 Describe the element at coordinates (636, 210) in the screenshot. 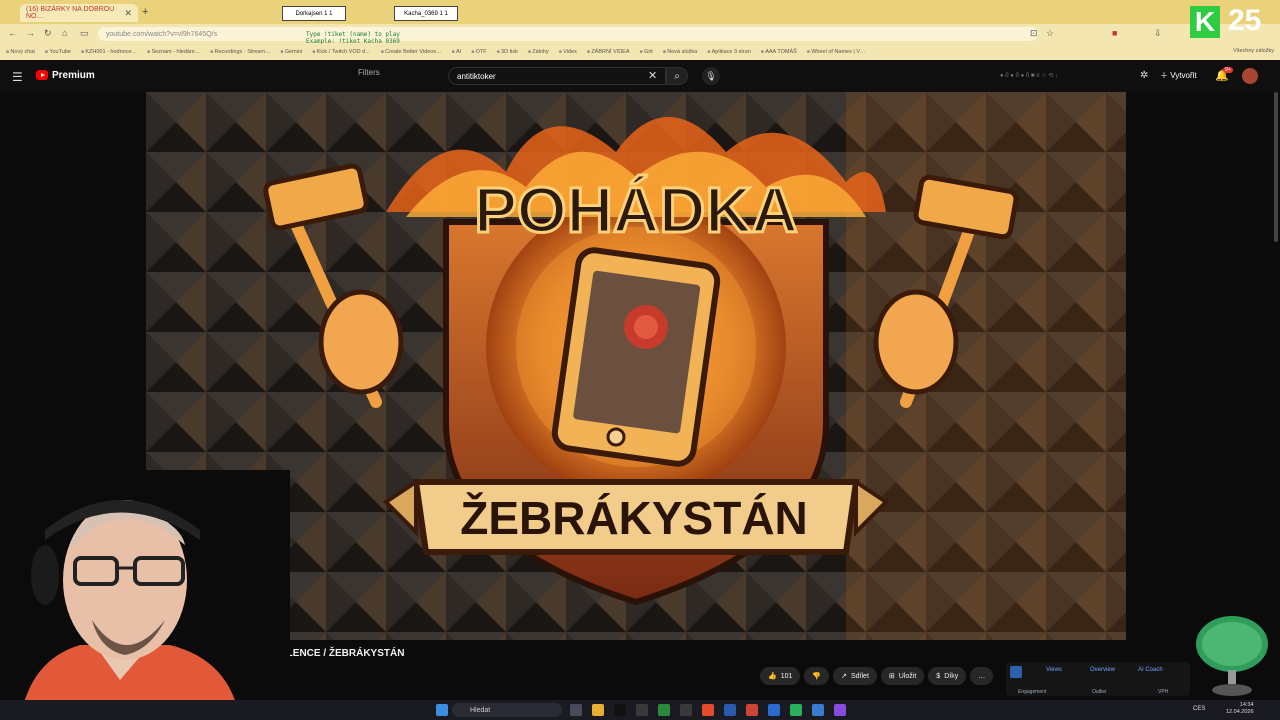

I see `artwork-title-text: POHÁDKA` at that location.